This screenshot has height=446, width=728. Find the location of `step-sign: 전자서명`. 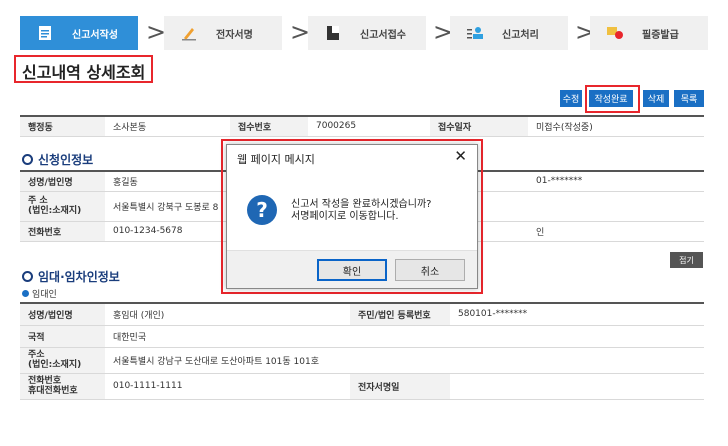

step-sign: 전자서명 is located at coordinates (223, 33).